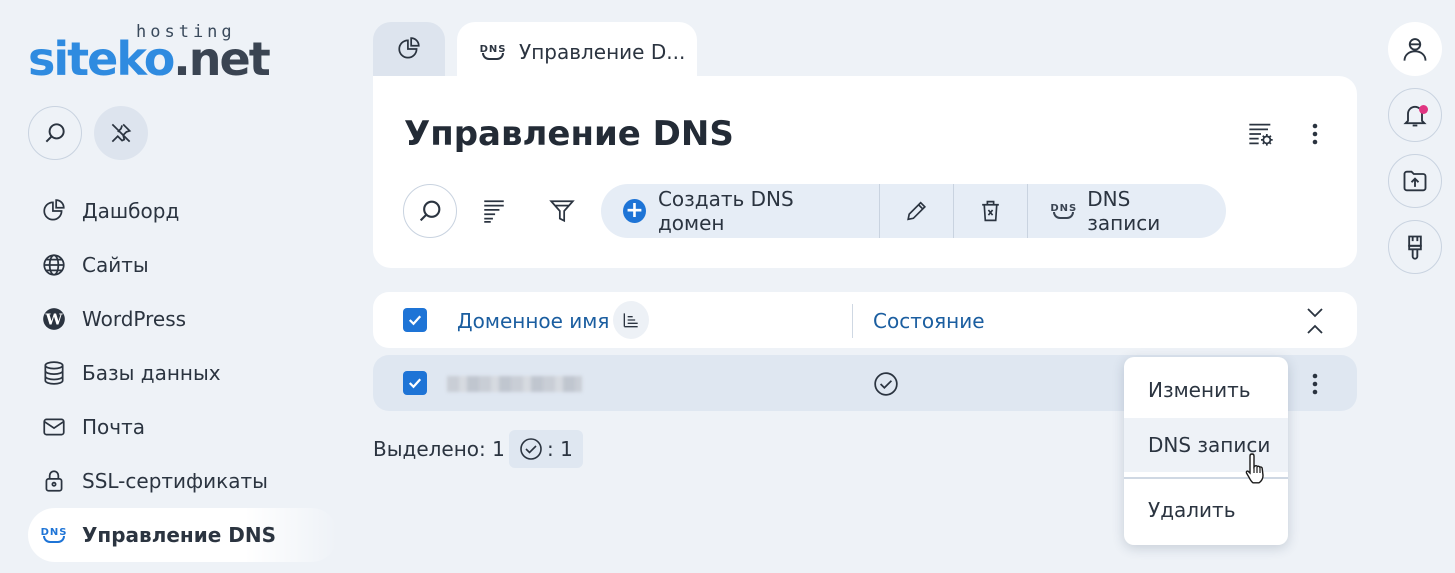 Image resolution: width=1455 pixels, height=573 pixels. I want to click on mail-icon, so click(54, 427).